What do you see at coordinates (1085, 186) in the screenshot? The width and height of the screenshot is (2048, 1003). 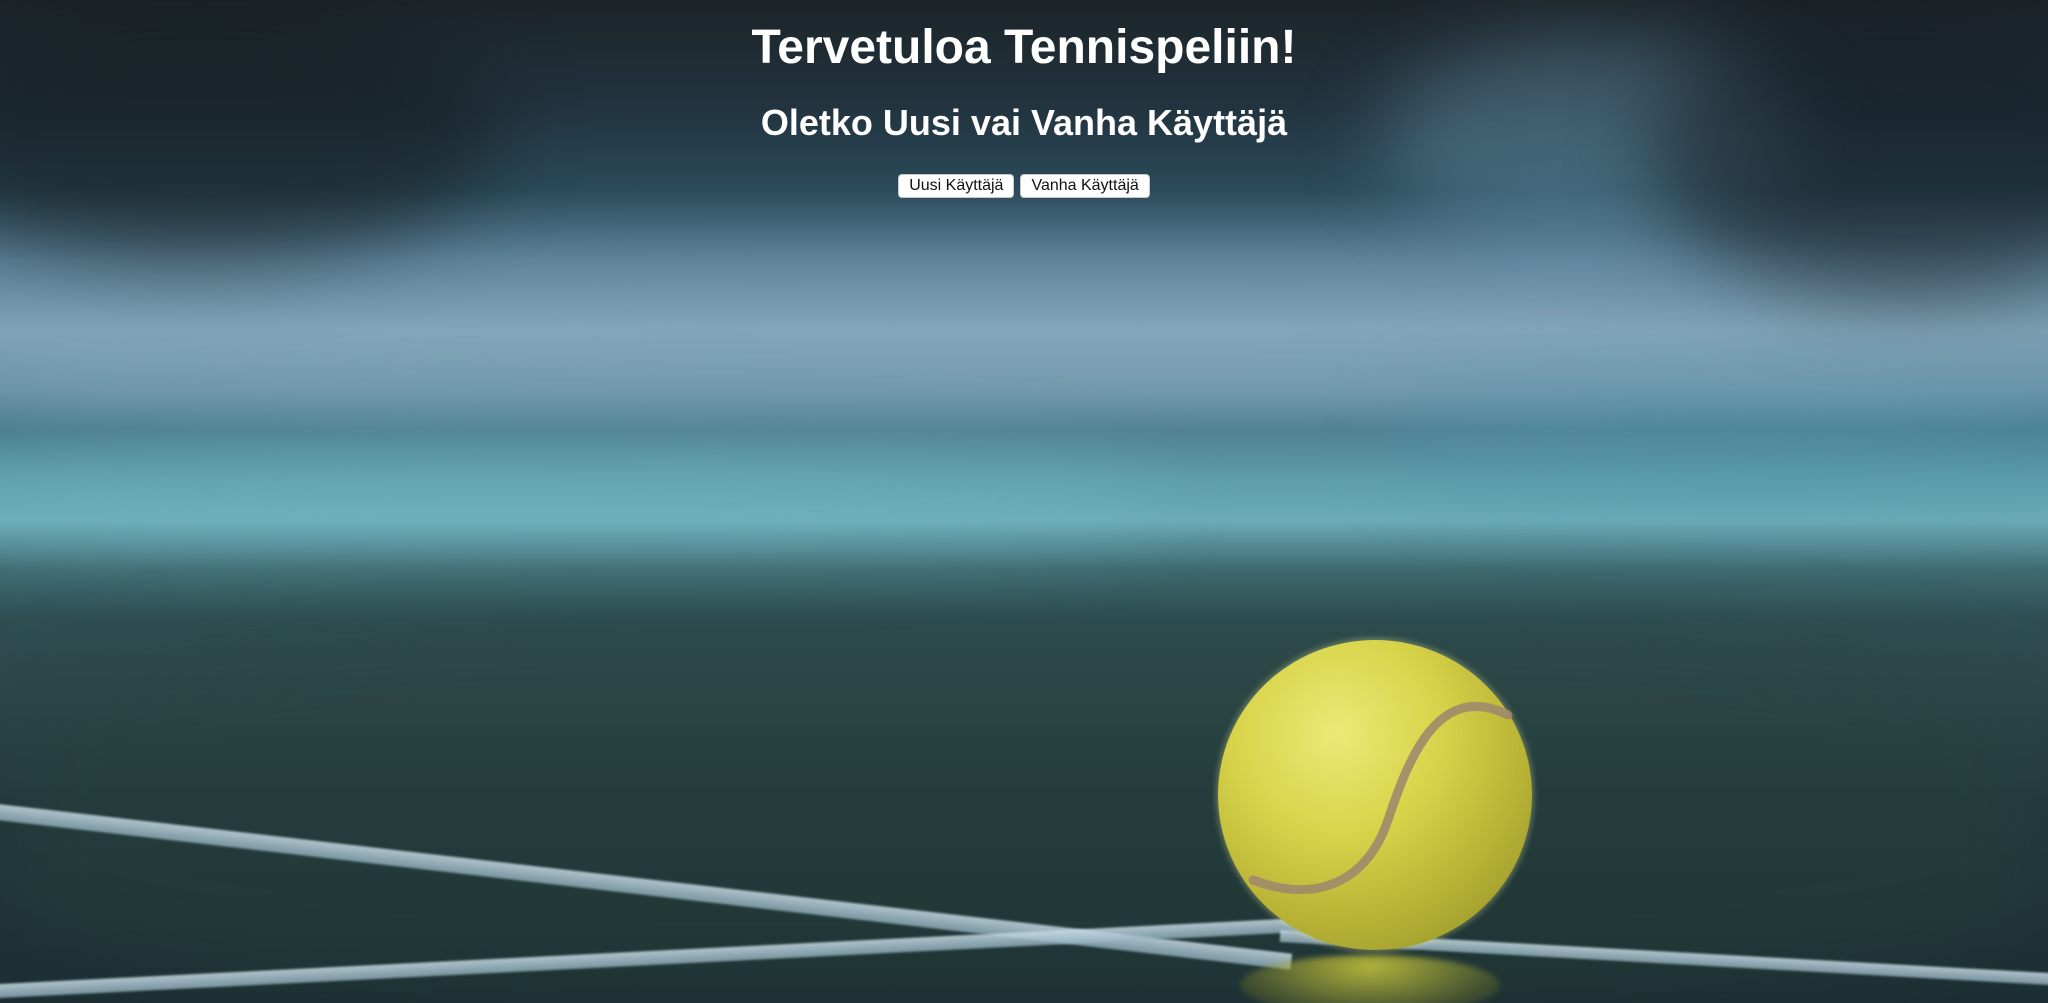 I see `existing-user-button: Vanha Käyttäjä` at bounding box center [1085, 186].